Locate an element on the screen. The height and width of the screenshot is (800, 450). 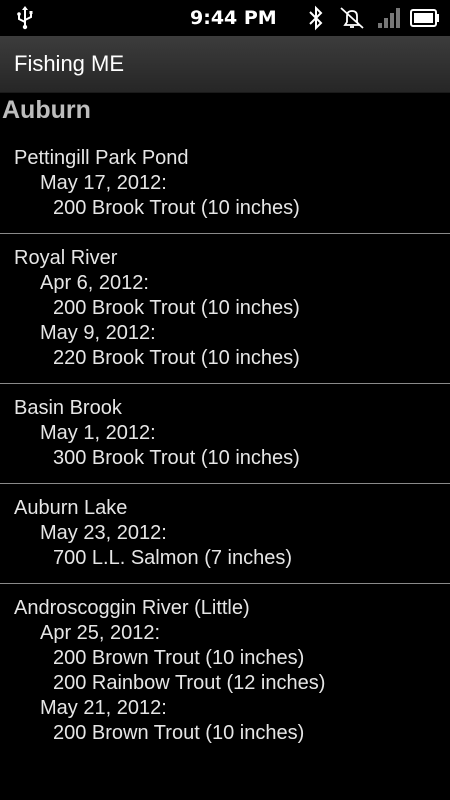
location-name: Auburn Lake is located at coordinates (71, 508).